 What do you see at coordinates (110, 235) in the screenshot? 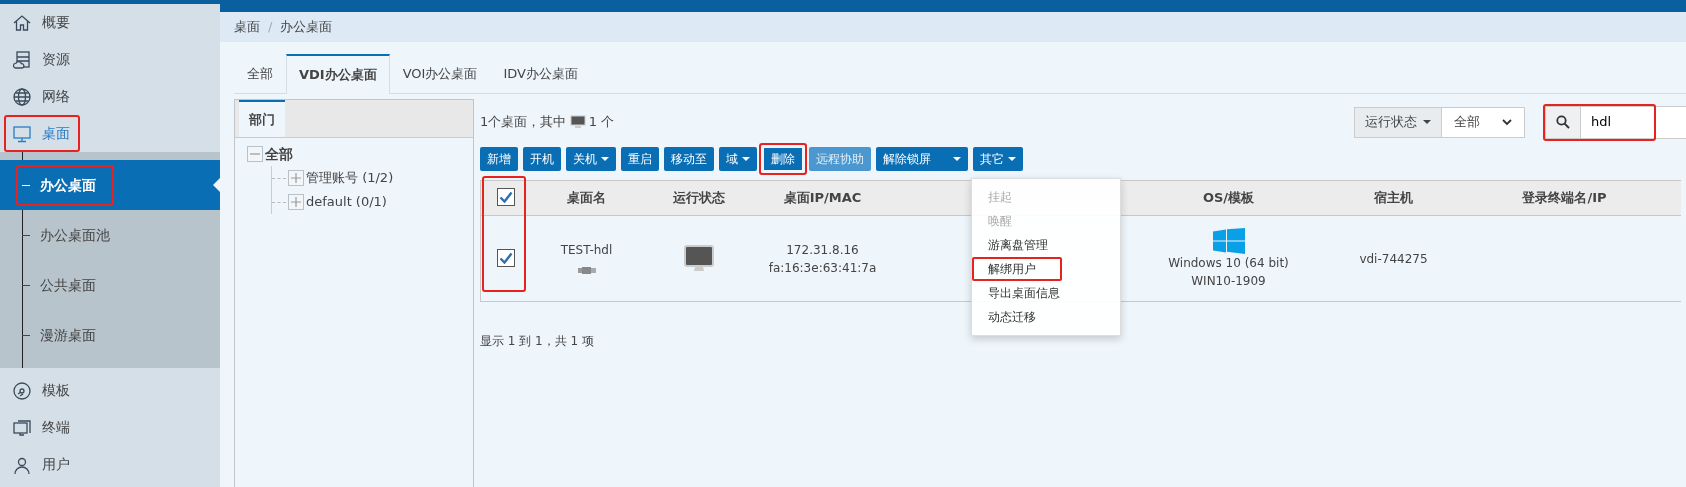
I see `submenu-item: 办公桌面池` at bounding box center [110, 235].